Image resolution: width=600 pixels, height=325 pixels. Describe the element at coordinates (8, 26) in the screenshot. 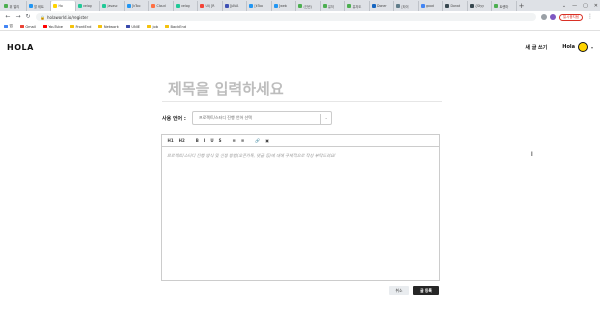

I see `bookmark-item: 앱` at that location.